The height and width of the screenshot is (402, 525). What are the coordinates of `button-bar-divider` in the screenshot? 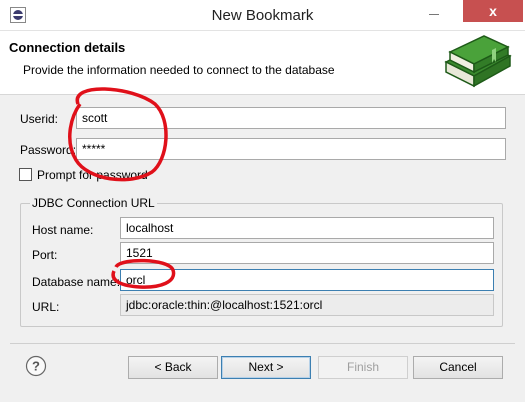 It's located at (262, 343).